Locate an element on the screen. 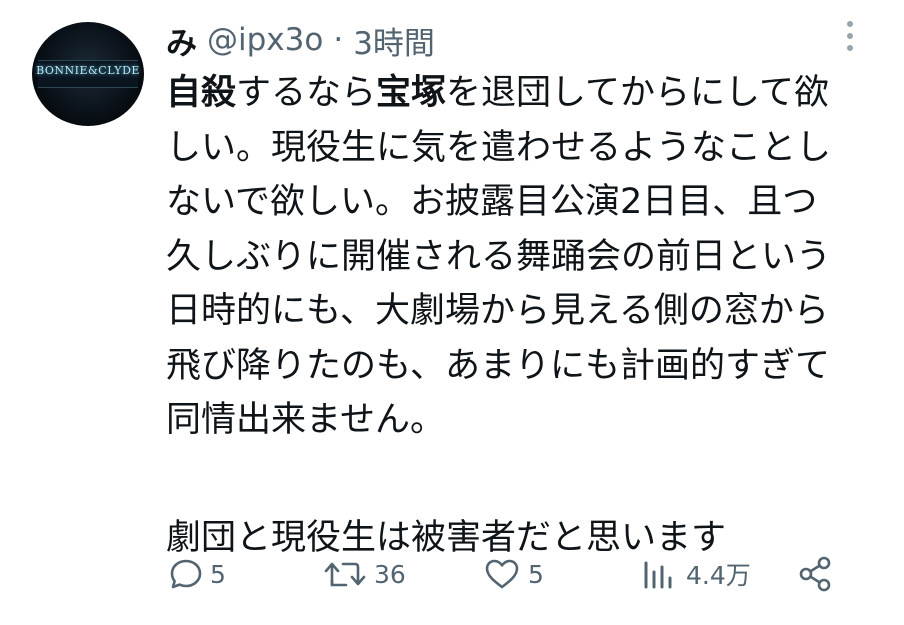  like-button: 5 is located at coordinates (513, 574).